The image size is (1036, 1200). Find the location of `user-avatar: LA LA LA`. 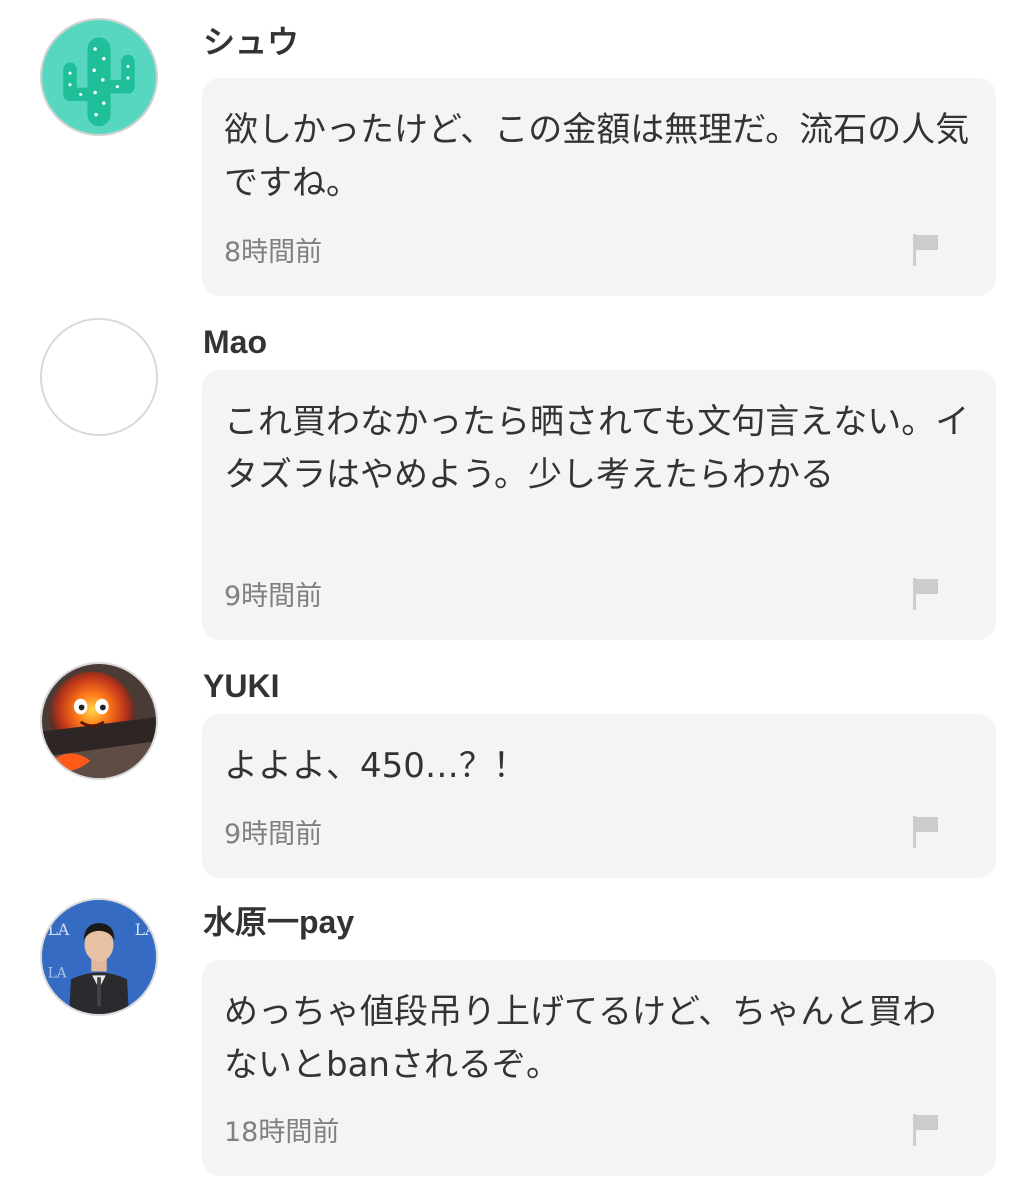

user-avatar: LA LA LA is located at coordinates (99, 957).